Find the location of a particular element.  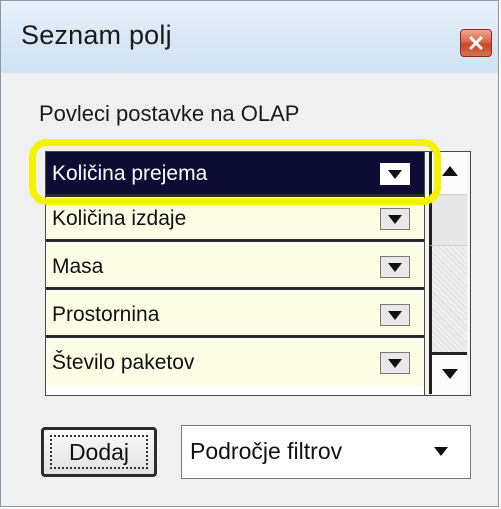

scroll-down-button is located at coordinates (448, 373).